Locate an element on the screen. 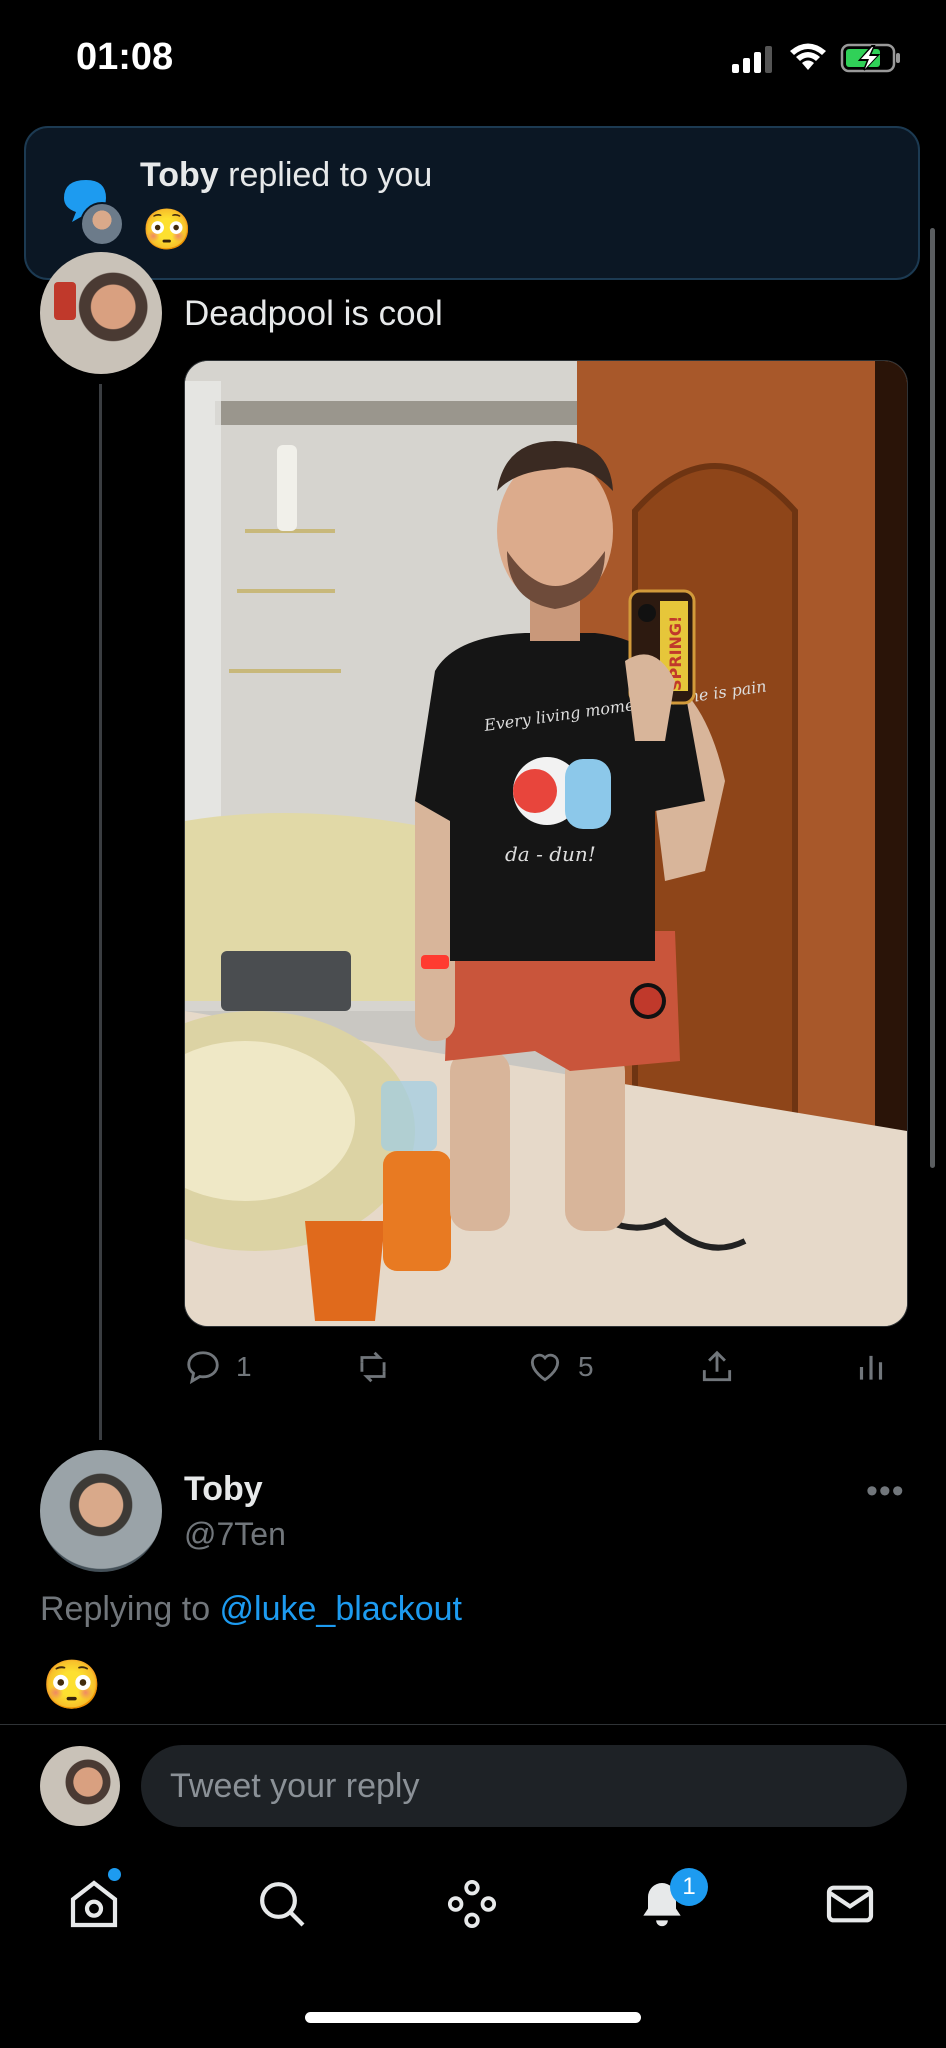 The height and width of the screenshot is (2048, 946). signal-icon is located at coordinates (754, 59).